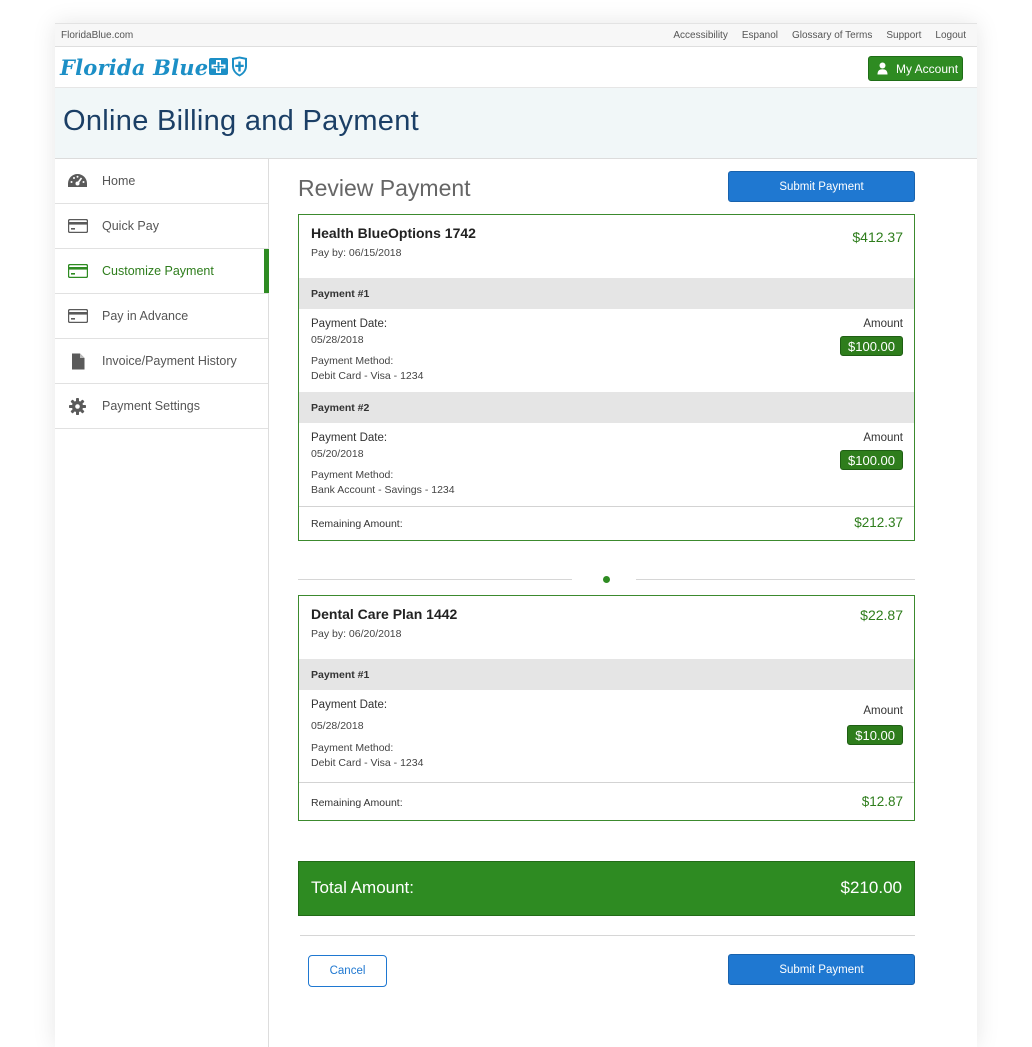  Describe the element at coordinates (383, 490) in the screenshot. I see `payment-method: Bank Account - Savings - 1234` at that location.